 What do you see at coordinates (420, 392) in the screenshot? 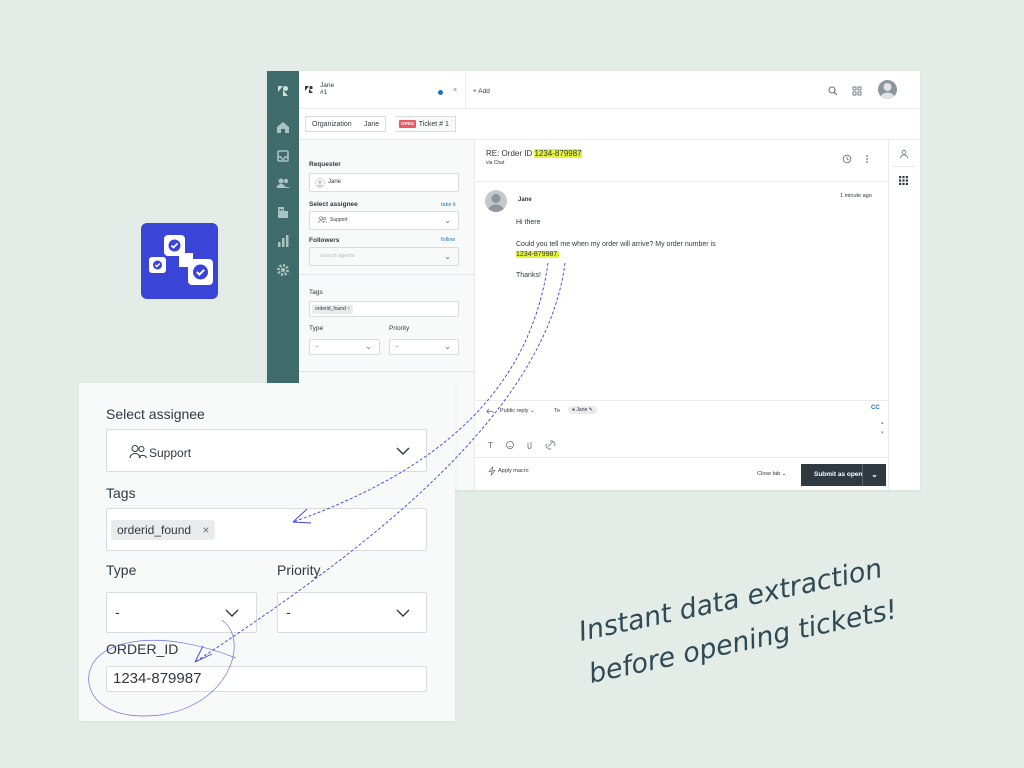
I see `arrow-to-tags` at bounding box center [420, 392].